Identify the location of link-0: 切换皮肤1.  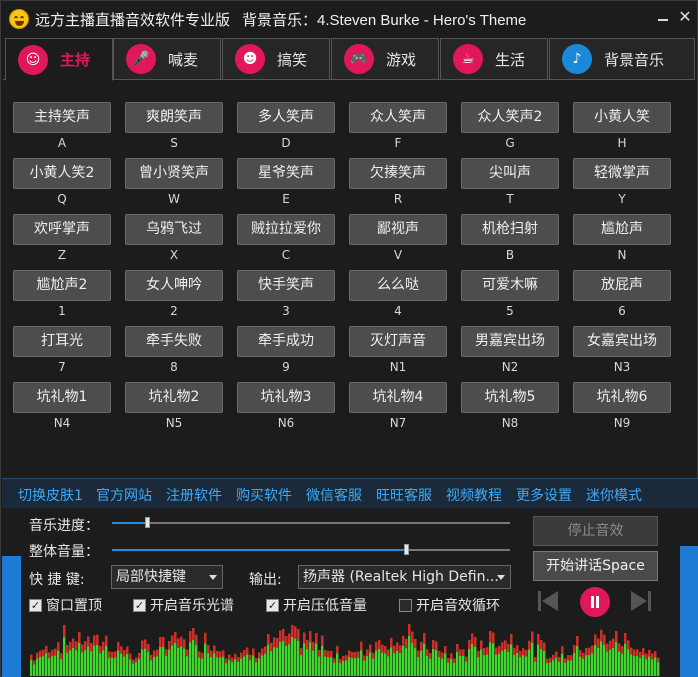
(50, 495).